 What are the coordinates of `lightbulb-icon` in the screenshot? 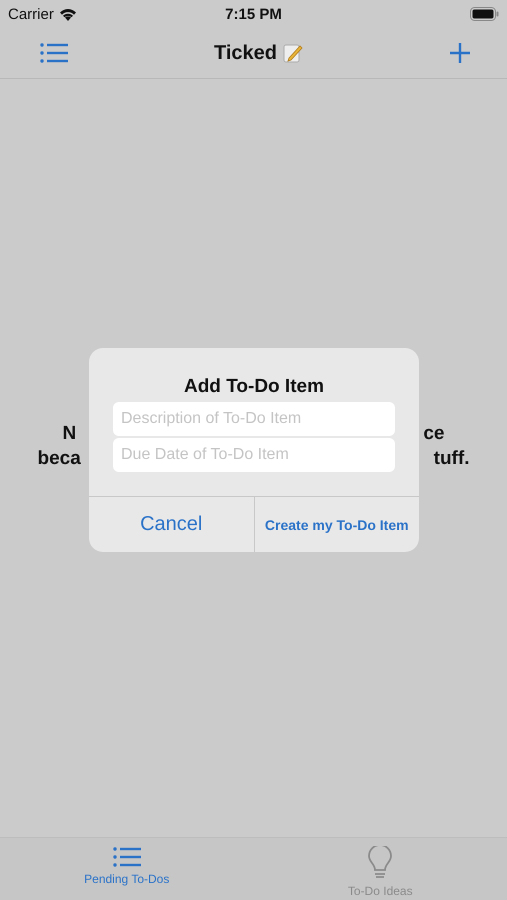 It's located at (380, 863).